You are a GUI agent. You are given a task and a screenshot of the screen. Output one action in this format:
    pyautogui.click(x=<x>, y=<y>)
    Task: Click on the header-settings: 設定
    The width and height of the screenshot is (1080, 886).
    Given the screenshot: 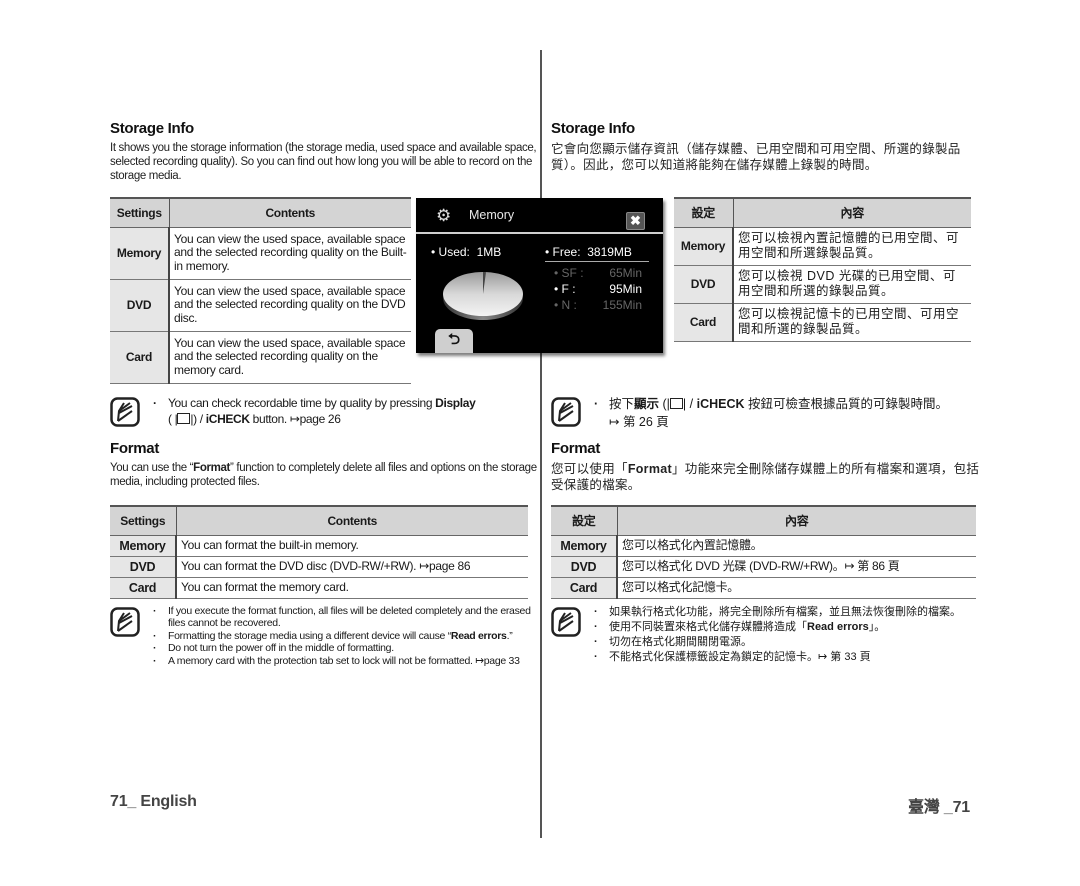 What is the action you would take?
    pyautogui.click(x=704, y=212)
    